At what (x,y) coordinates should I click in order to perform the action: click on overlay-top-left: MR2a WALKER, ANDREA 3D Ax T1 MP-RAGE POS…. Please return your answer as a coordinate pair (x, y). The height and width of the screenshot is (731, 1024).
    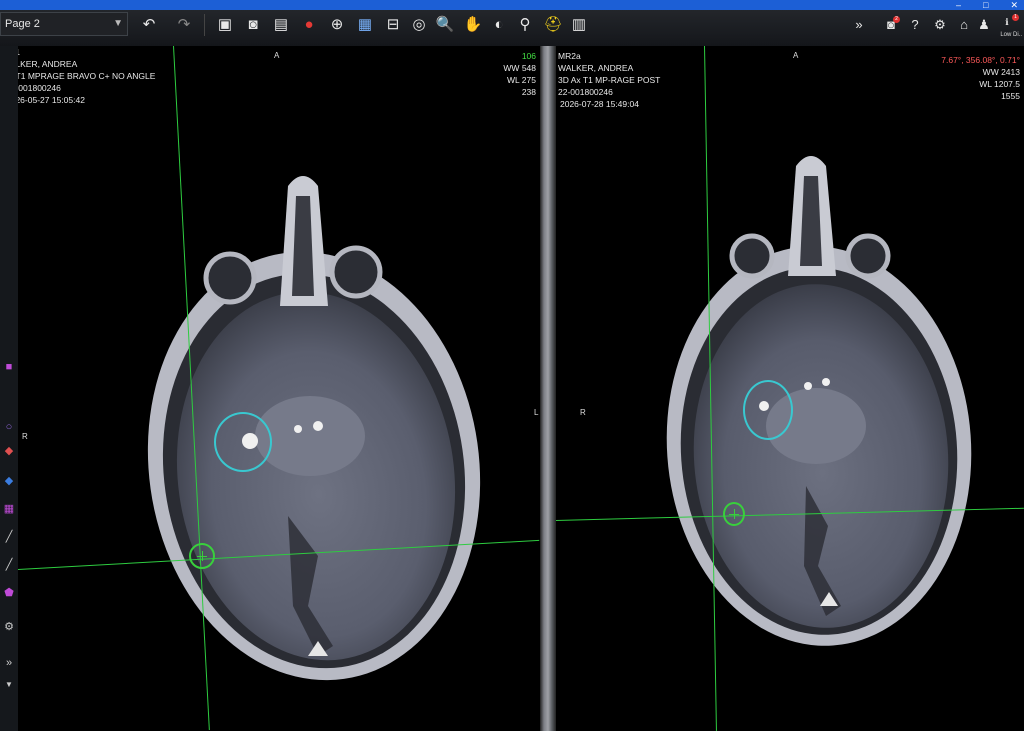
    Looking at the image, I should click on (609, 80).